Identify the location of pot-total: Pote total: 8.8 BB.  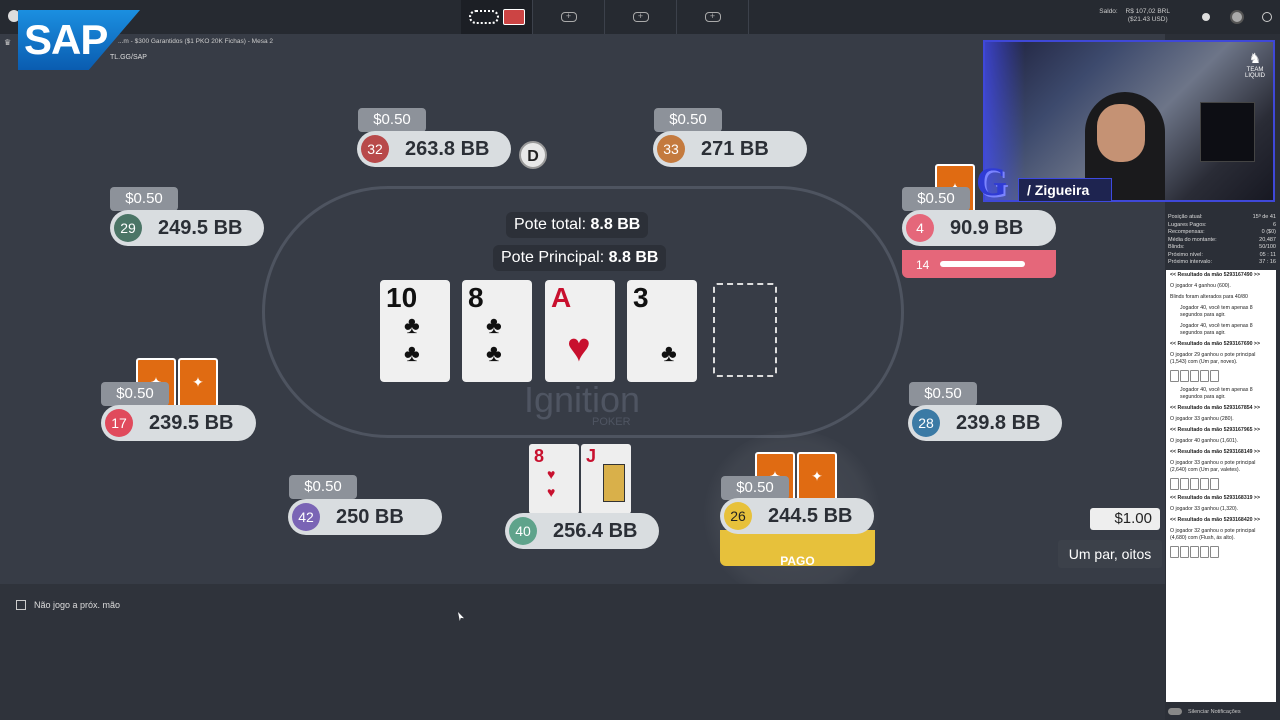
(577, 225).